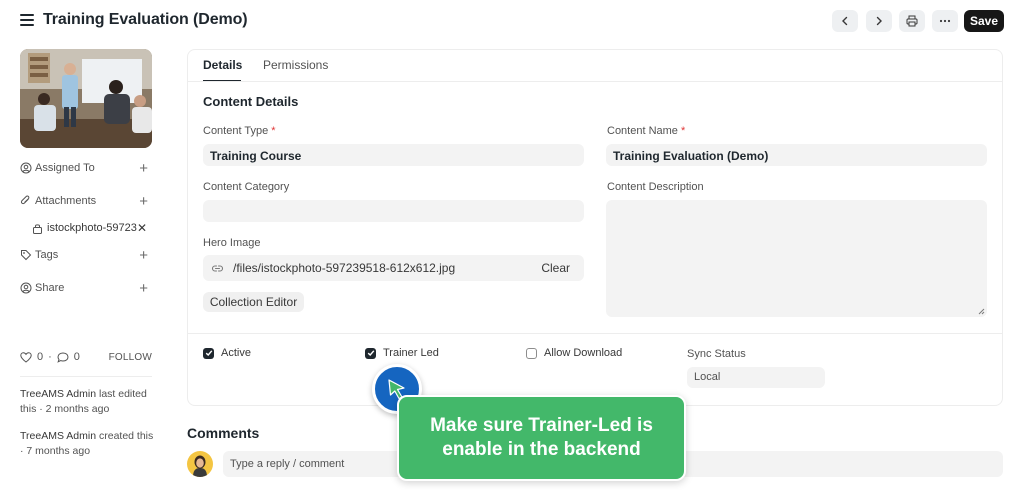 This screenshot has width=1024, height=490. Describe the element at coordinates (222, 65) in the screenshot. I see `tab-details: Details` at that location.